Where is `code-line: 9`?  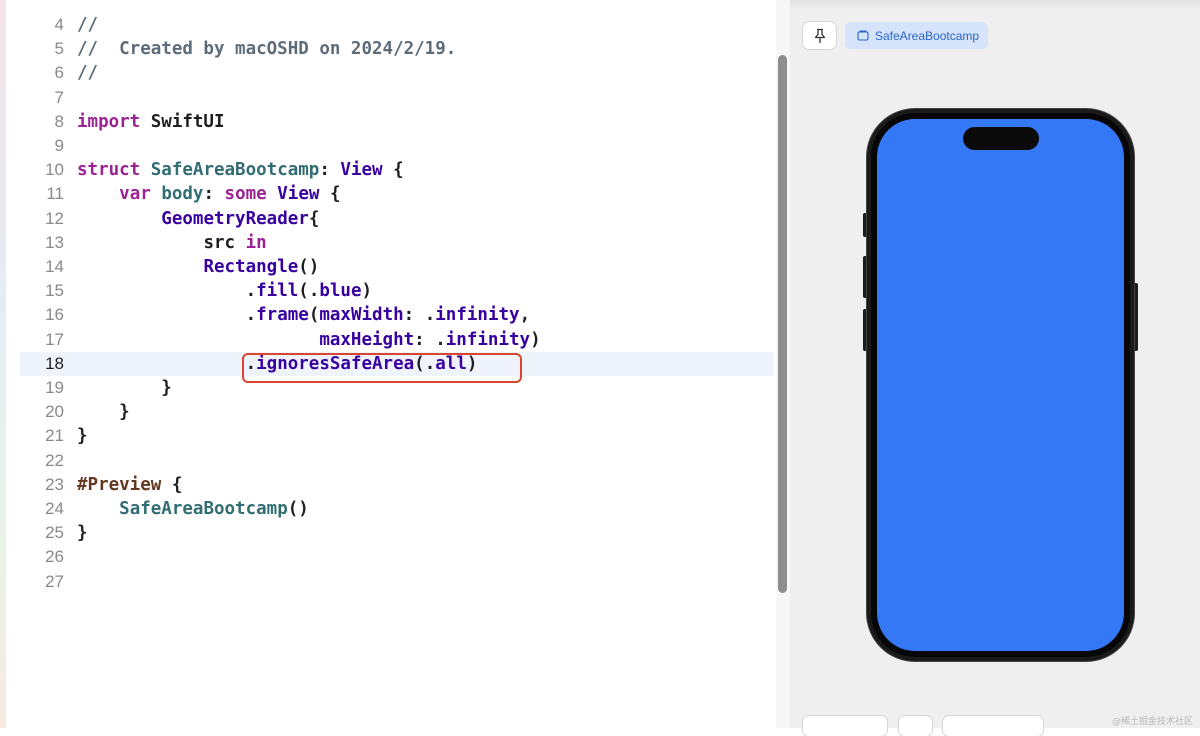
code-line: 9 is located at coordinates (397, 146).